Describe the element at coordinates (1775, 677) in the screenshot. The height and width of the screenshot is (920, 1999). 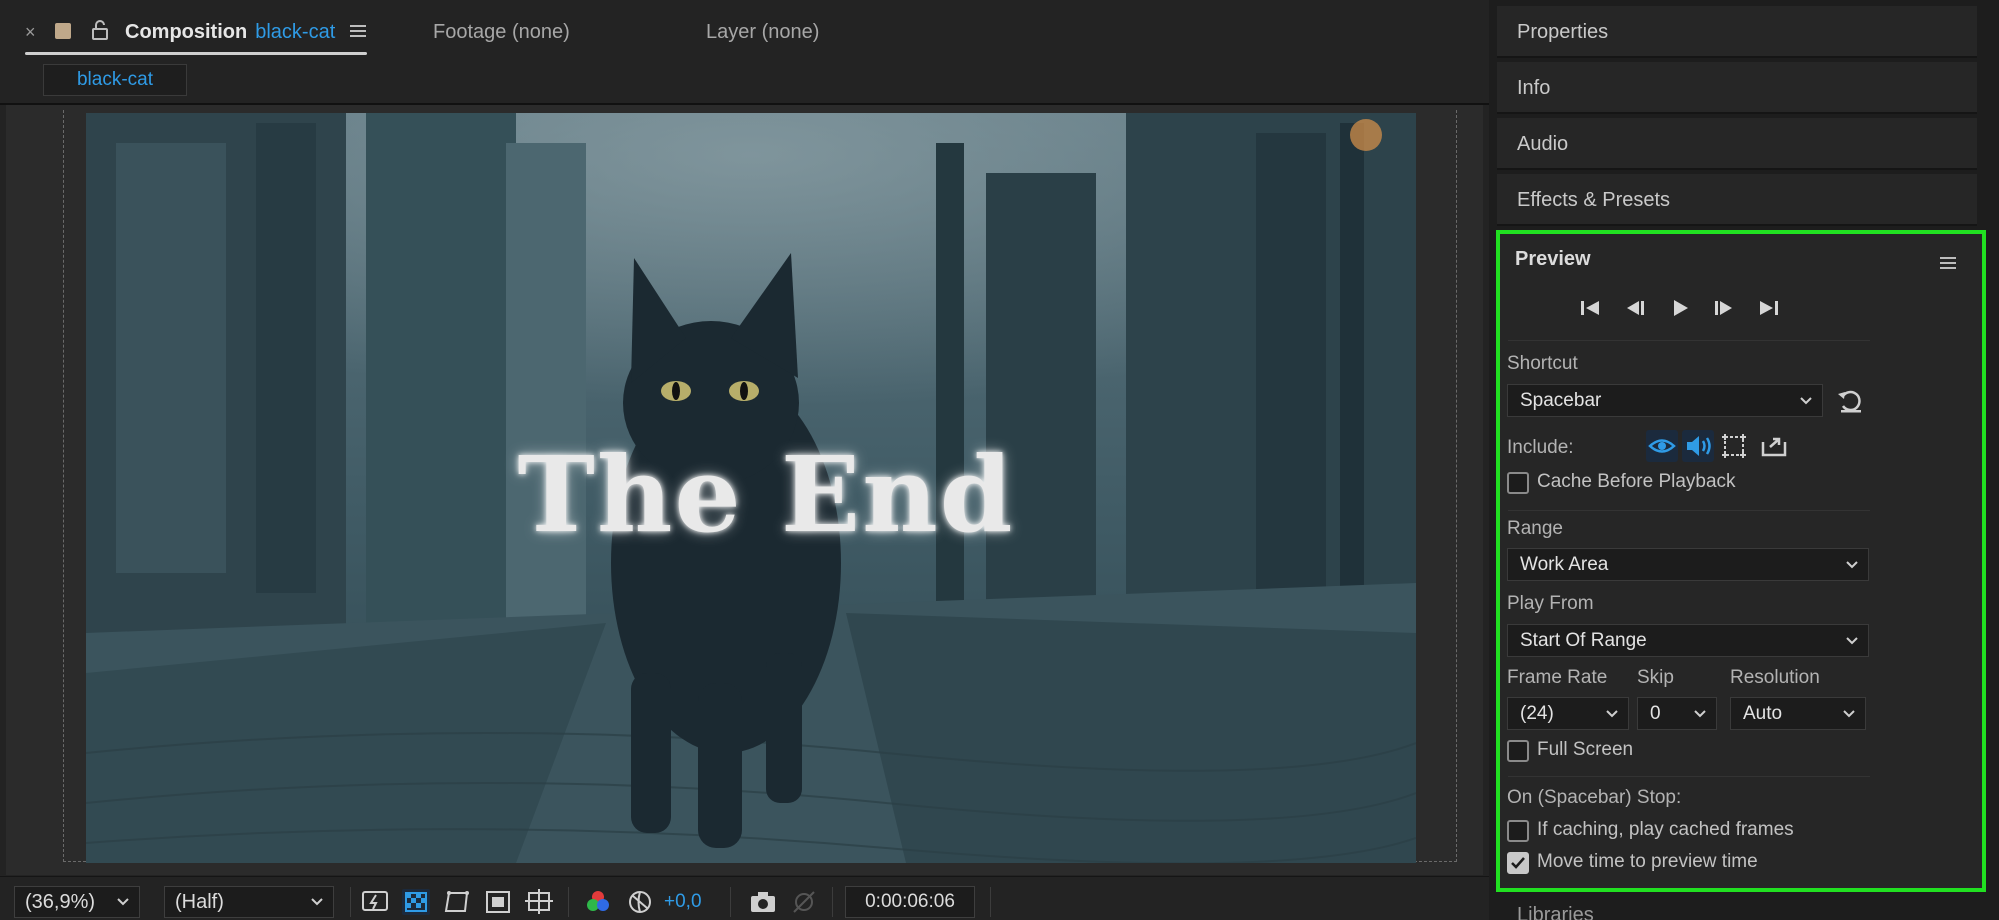
I see `resolution-label: Resolution` at that location.